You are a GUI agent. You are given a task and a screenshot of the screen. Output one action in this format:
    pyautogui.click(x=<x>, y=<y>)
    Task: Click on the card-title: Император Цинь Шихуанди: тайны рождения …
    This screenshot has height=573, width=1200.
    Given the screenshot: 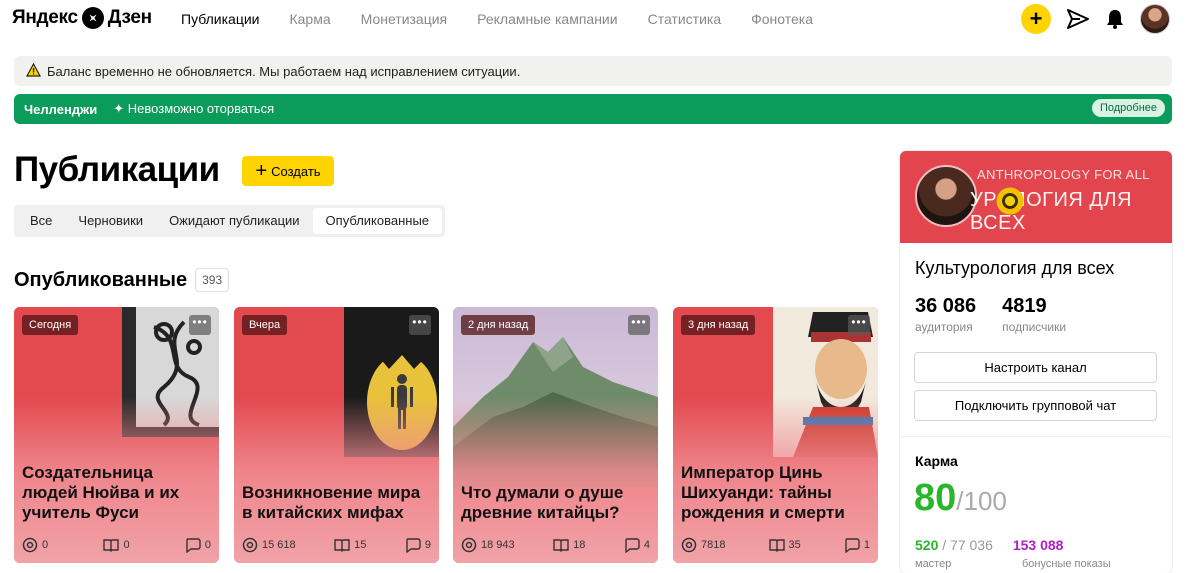 What is the action you would take?
    pyautogui.click(x=776, y=493)
    